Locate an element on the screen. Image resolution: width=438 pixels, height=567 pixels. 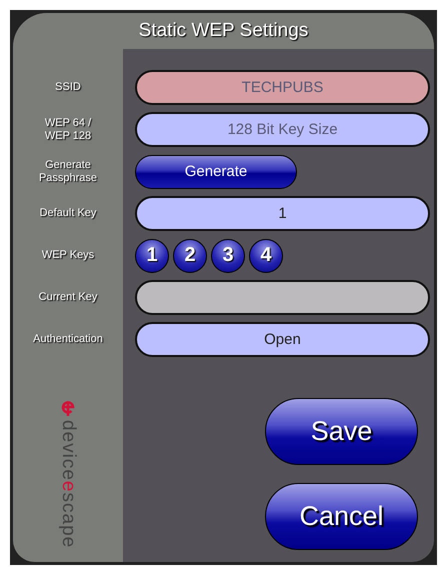
field-label: Generate Passphrase is located at coordinates (68, 172).